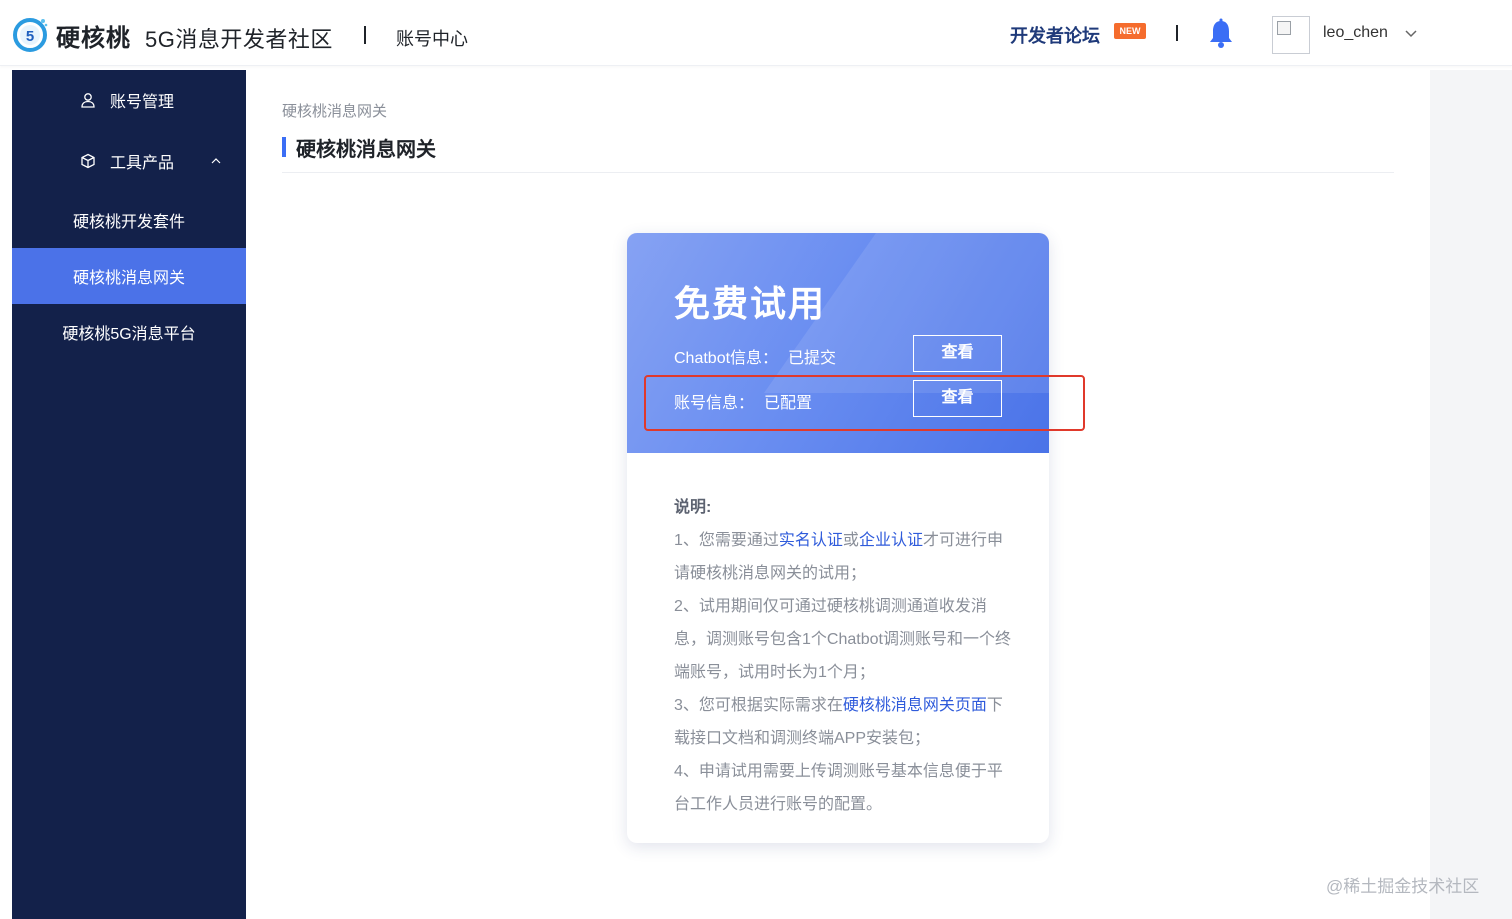  What do you see at coordinates (726, 358) in the screenshot?
I see `chatbot-info-label: Chatbot信息：` at bounding box center [726, 358].